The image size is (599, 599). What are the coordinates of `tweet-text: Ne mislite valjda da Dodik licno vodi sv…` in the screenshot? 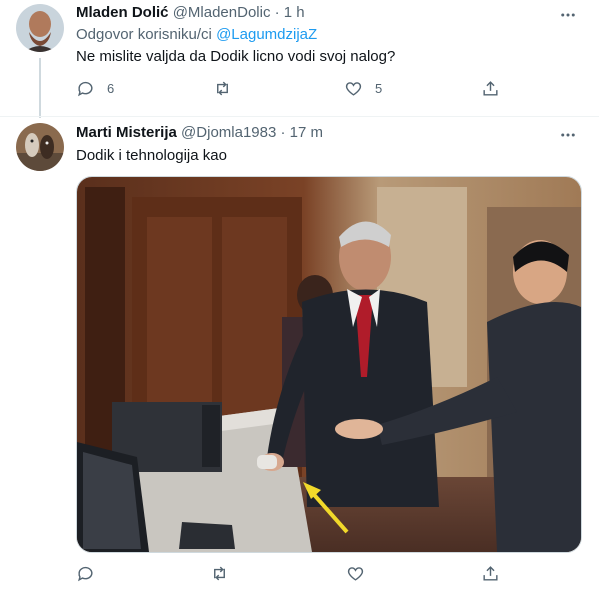 It's located at (236, 56).